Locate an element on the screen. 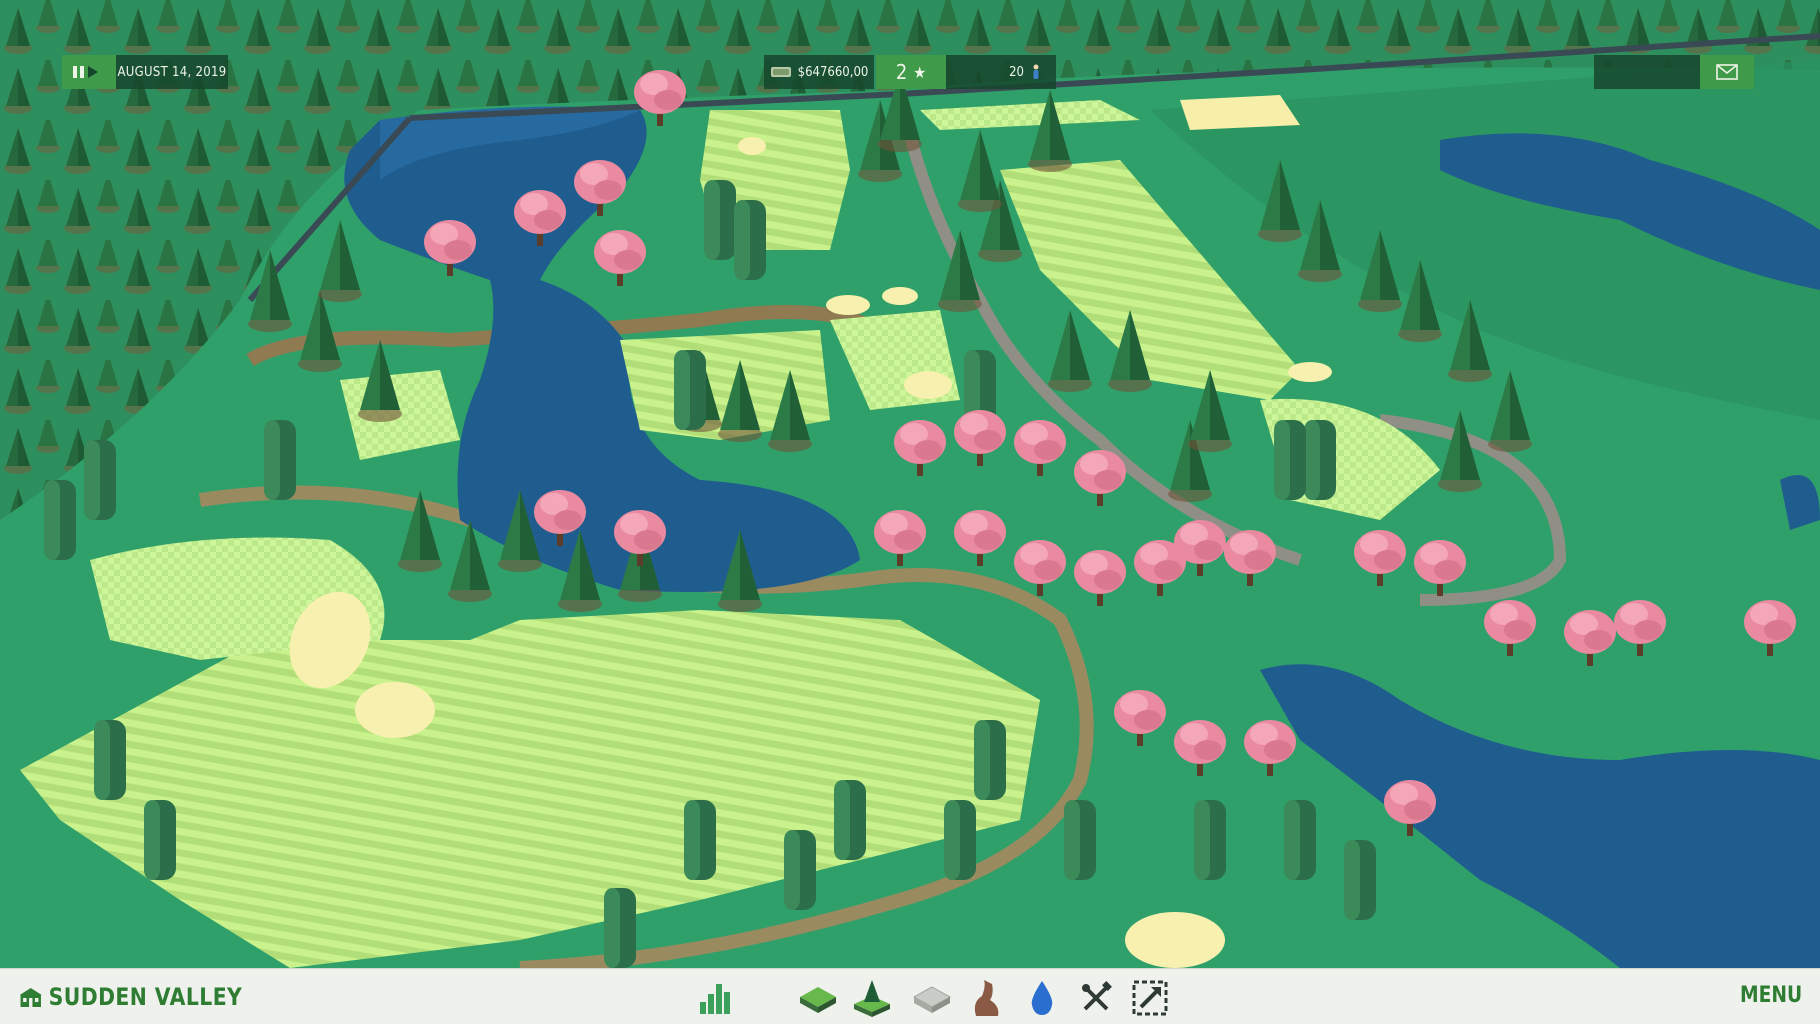 The image size is (1820, 1024). golfer-icon is located at coordinates (1036, 71).